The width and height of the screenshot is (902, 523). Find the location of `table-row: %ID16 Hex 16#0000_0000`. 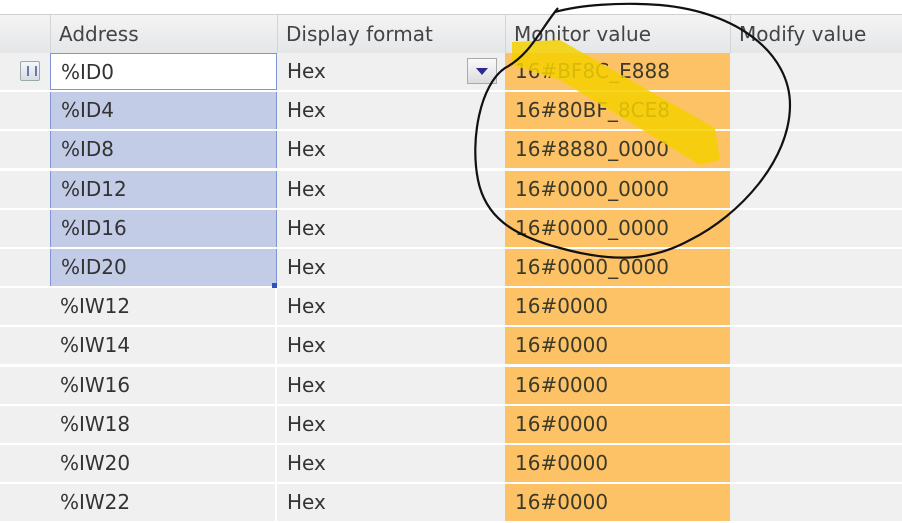

table-row: %ID16 Hex 16#0000_0000 is located at coordinates (451, 229).